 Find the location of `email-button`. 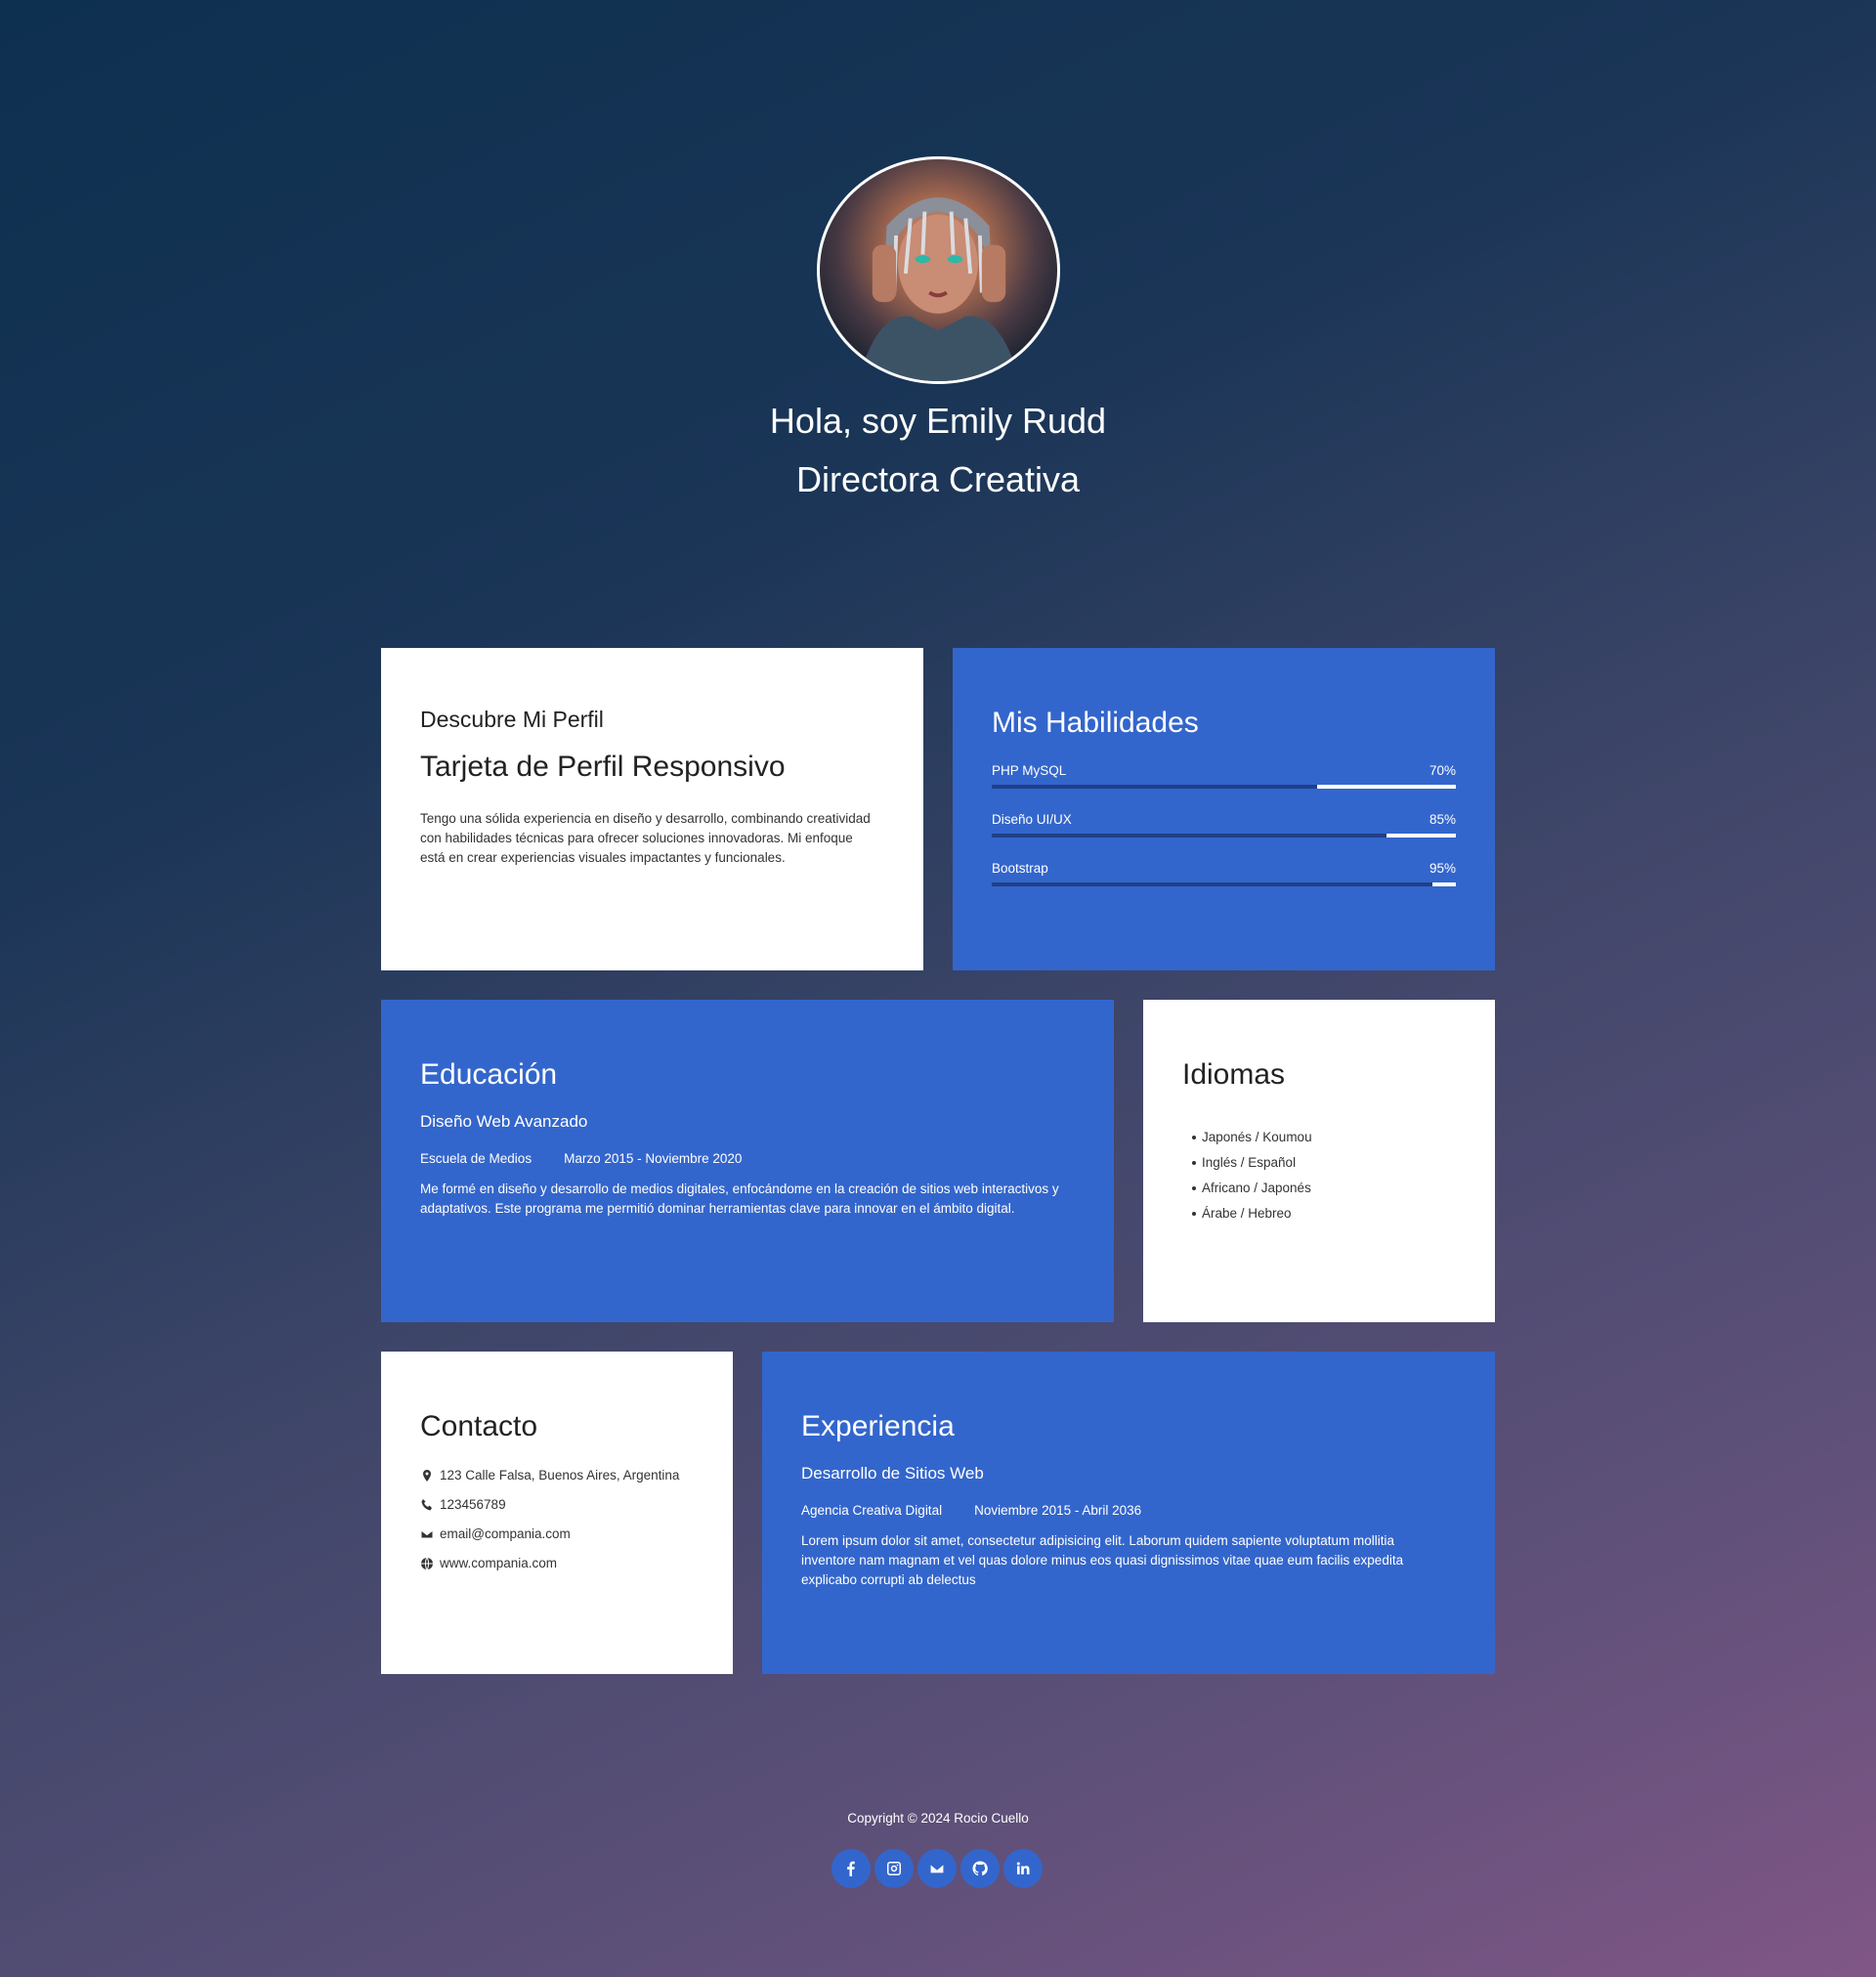

email-button is located at coordinates (937, 1868).